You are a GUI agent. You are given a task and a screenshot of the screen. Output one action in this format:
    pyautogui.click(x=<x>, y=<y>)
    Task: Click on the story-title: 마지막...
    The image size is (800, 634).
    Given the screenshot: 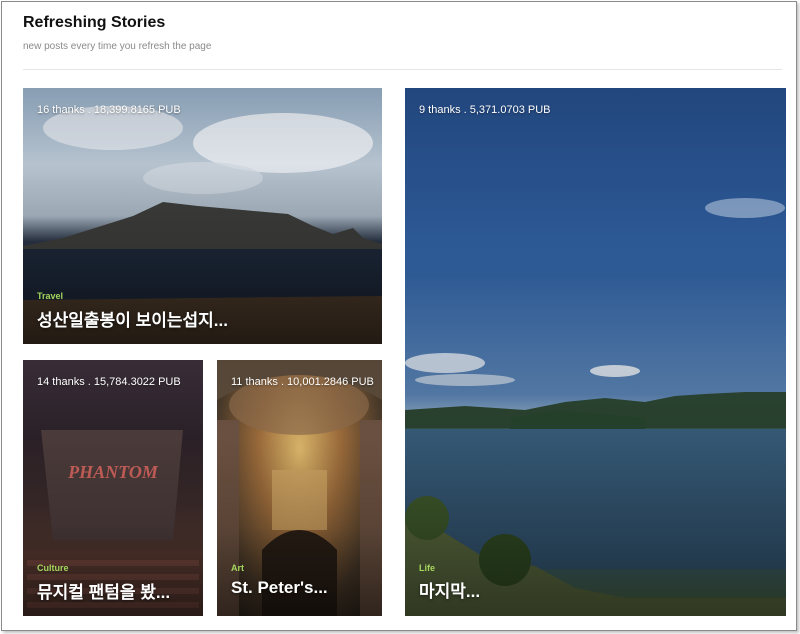 What is the action you would take?
    pyautogui.click(x=449, y=589)
    